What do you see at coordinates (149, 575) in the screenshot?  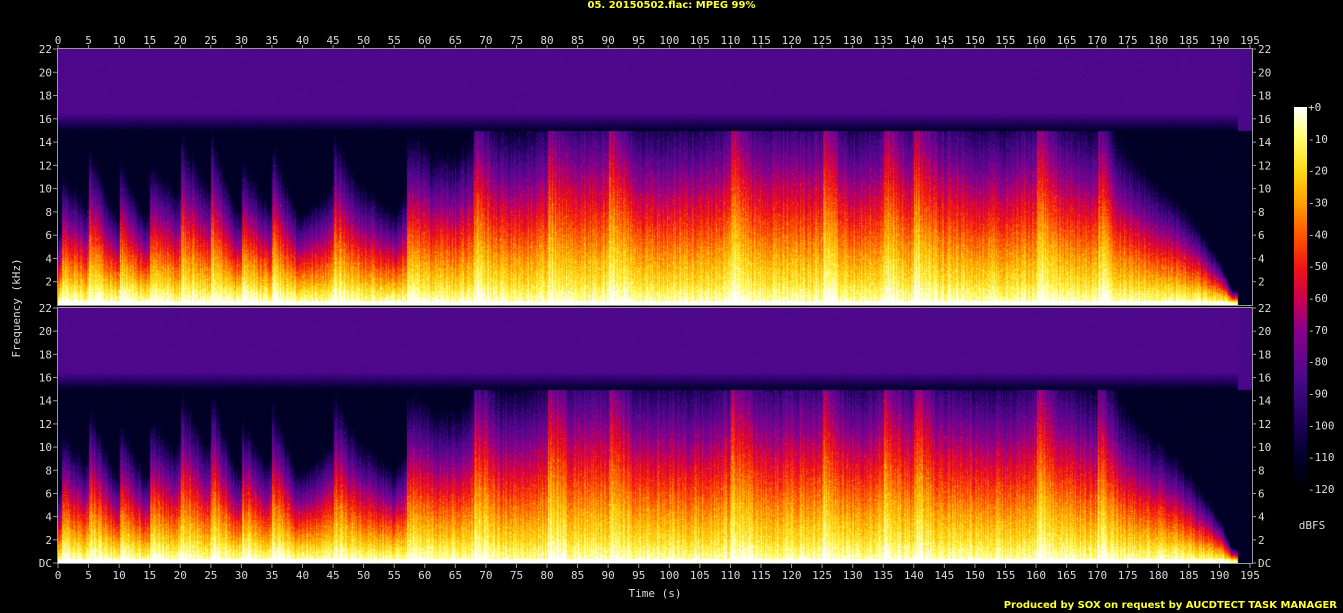 I see `x-tick-label-bottom: 15` at bounding box center [149, 575].